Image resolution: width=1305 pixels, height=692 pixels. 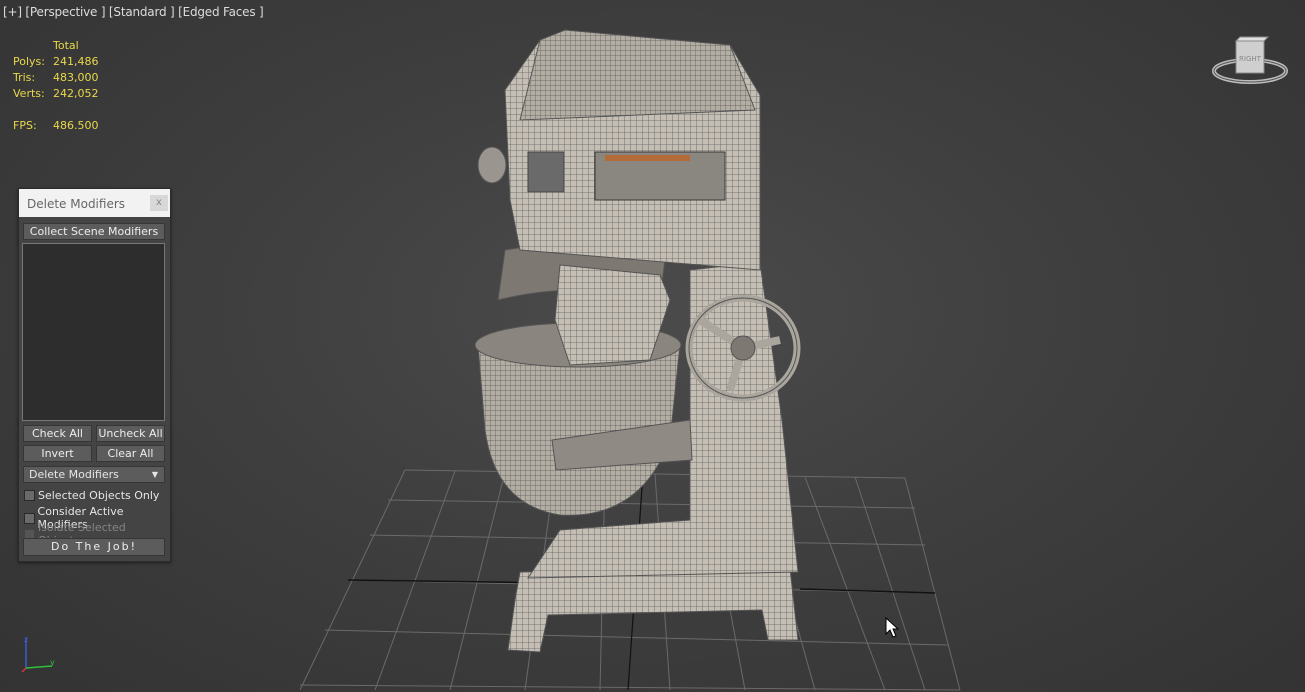 What do you see at coordinates (159, 203) in the screenshot?
I see `close-button: x` at bounding box center [159, 203].